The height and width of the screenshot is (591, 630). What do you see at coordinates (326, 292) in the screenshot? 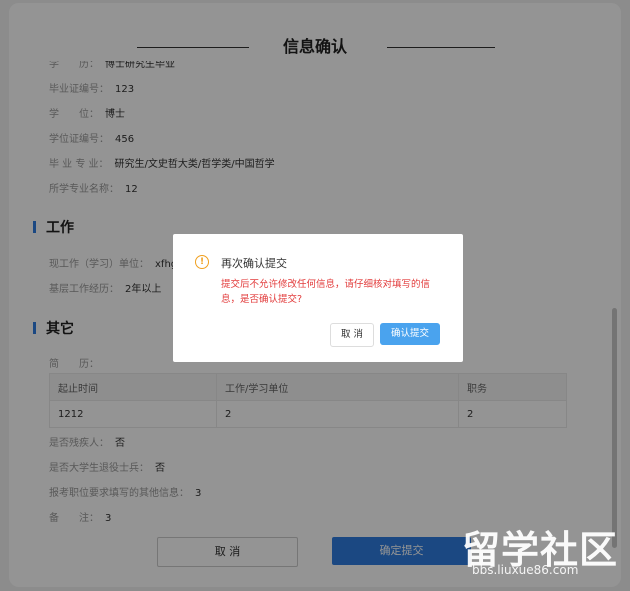
I see `modal-message: 提交后不允许修改任何信息，请仔细核对填写的信息，是否确认提交?` at bounding box center [326, 292].